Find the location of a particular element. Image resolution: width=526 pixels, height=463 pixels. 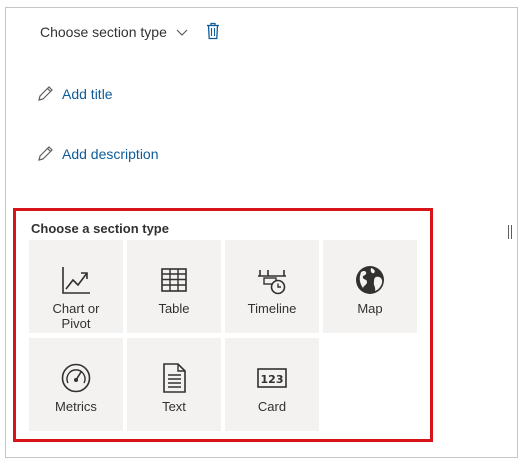

tile-label: Table is located at coordinates (174, 308).